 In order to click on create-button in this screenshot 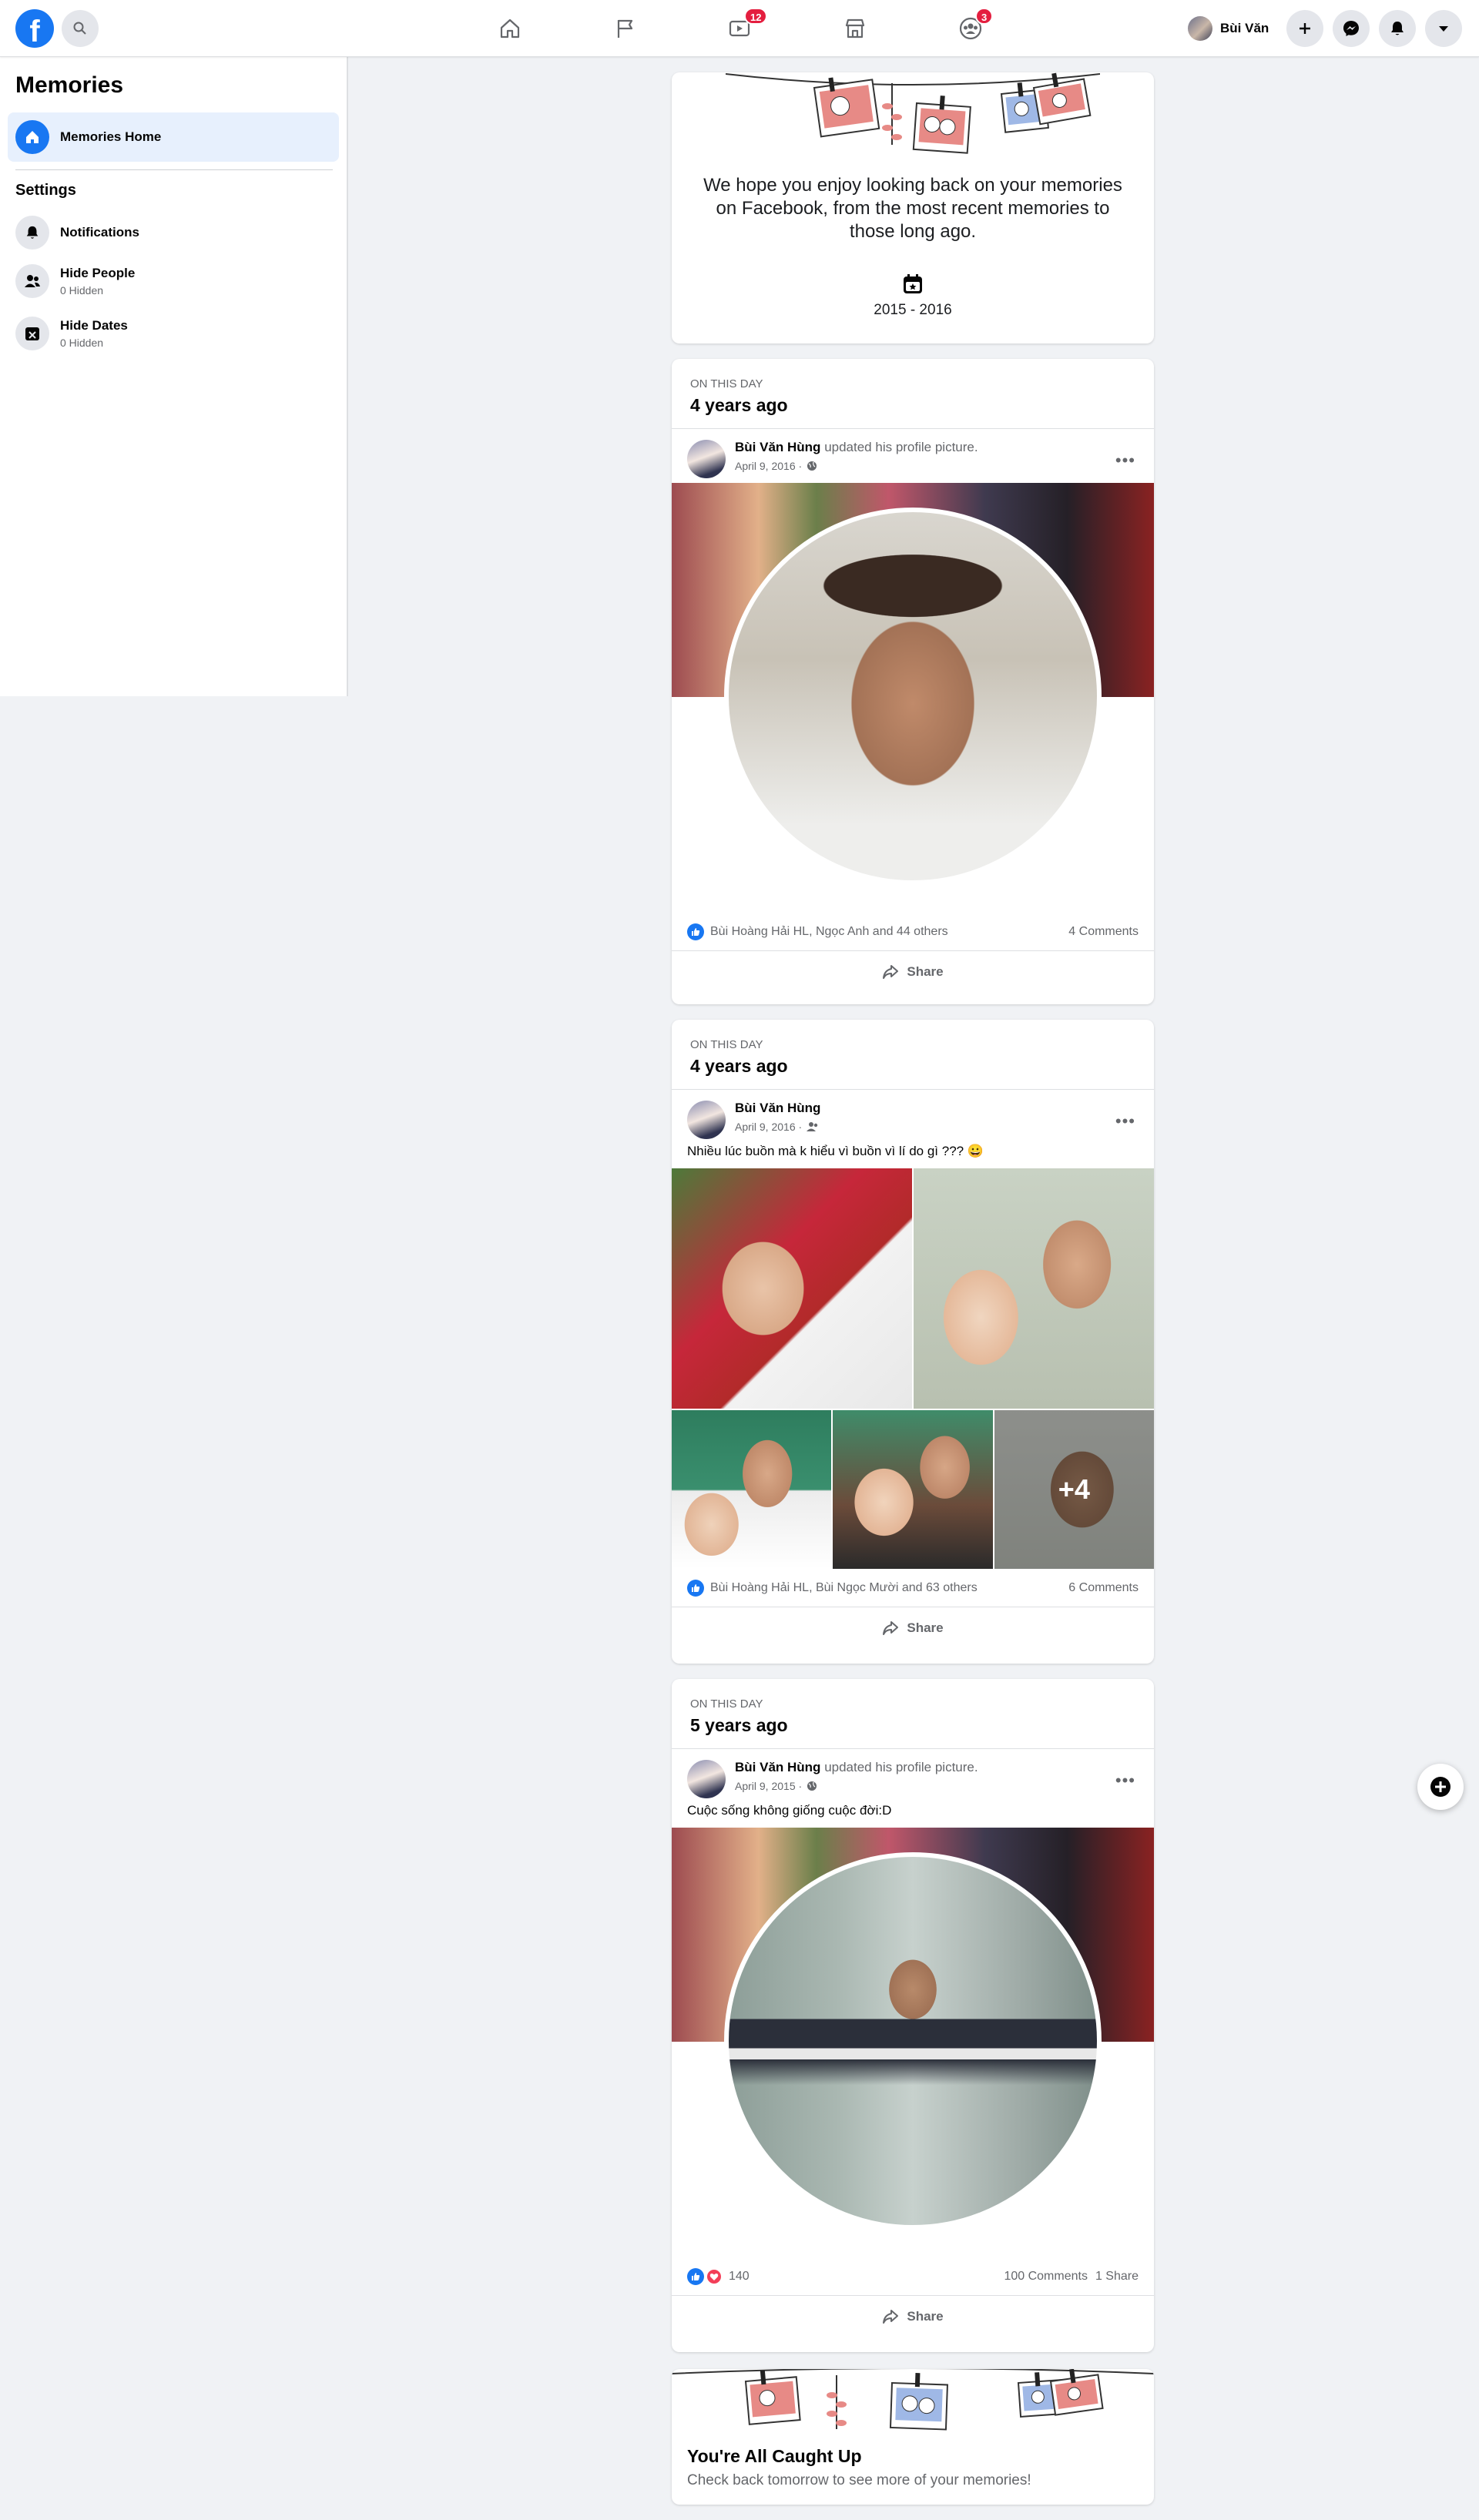, I will do `click(1304, 29)`.